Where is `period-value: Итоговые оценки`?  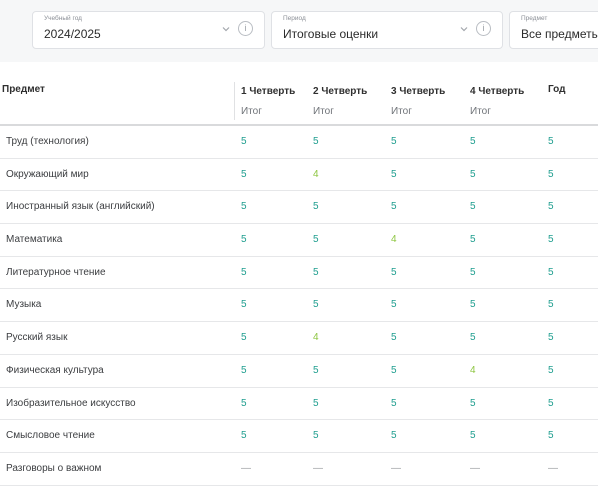 period-value: Итоговые оценки is located at coordinates (331, 34).